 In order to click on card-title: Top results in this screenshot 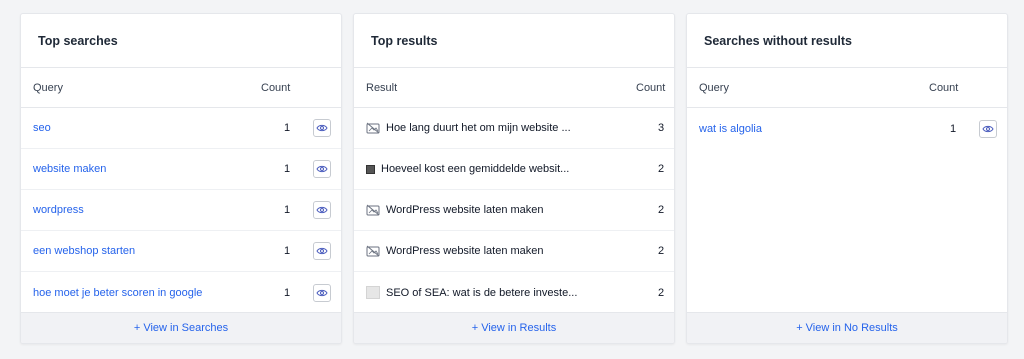, I will do `click(404, 40)`.